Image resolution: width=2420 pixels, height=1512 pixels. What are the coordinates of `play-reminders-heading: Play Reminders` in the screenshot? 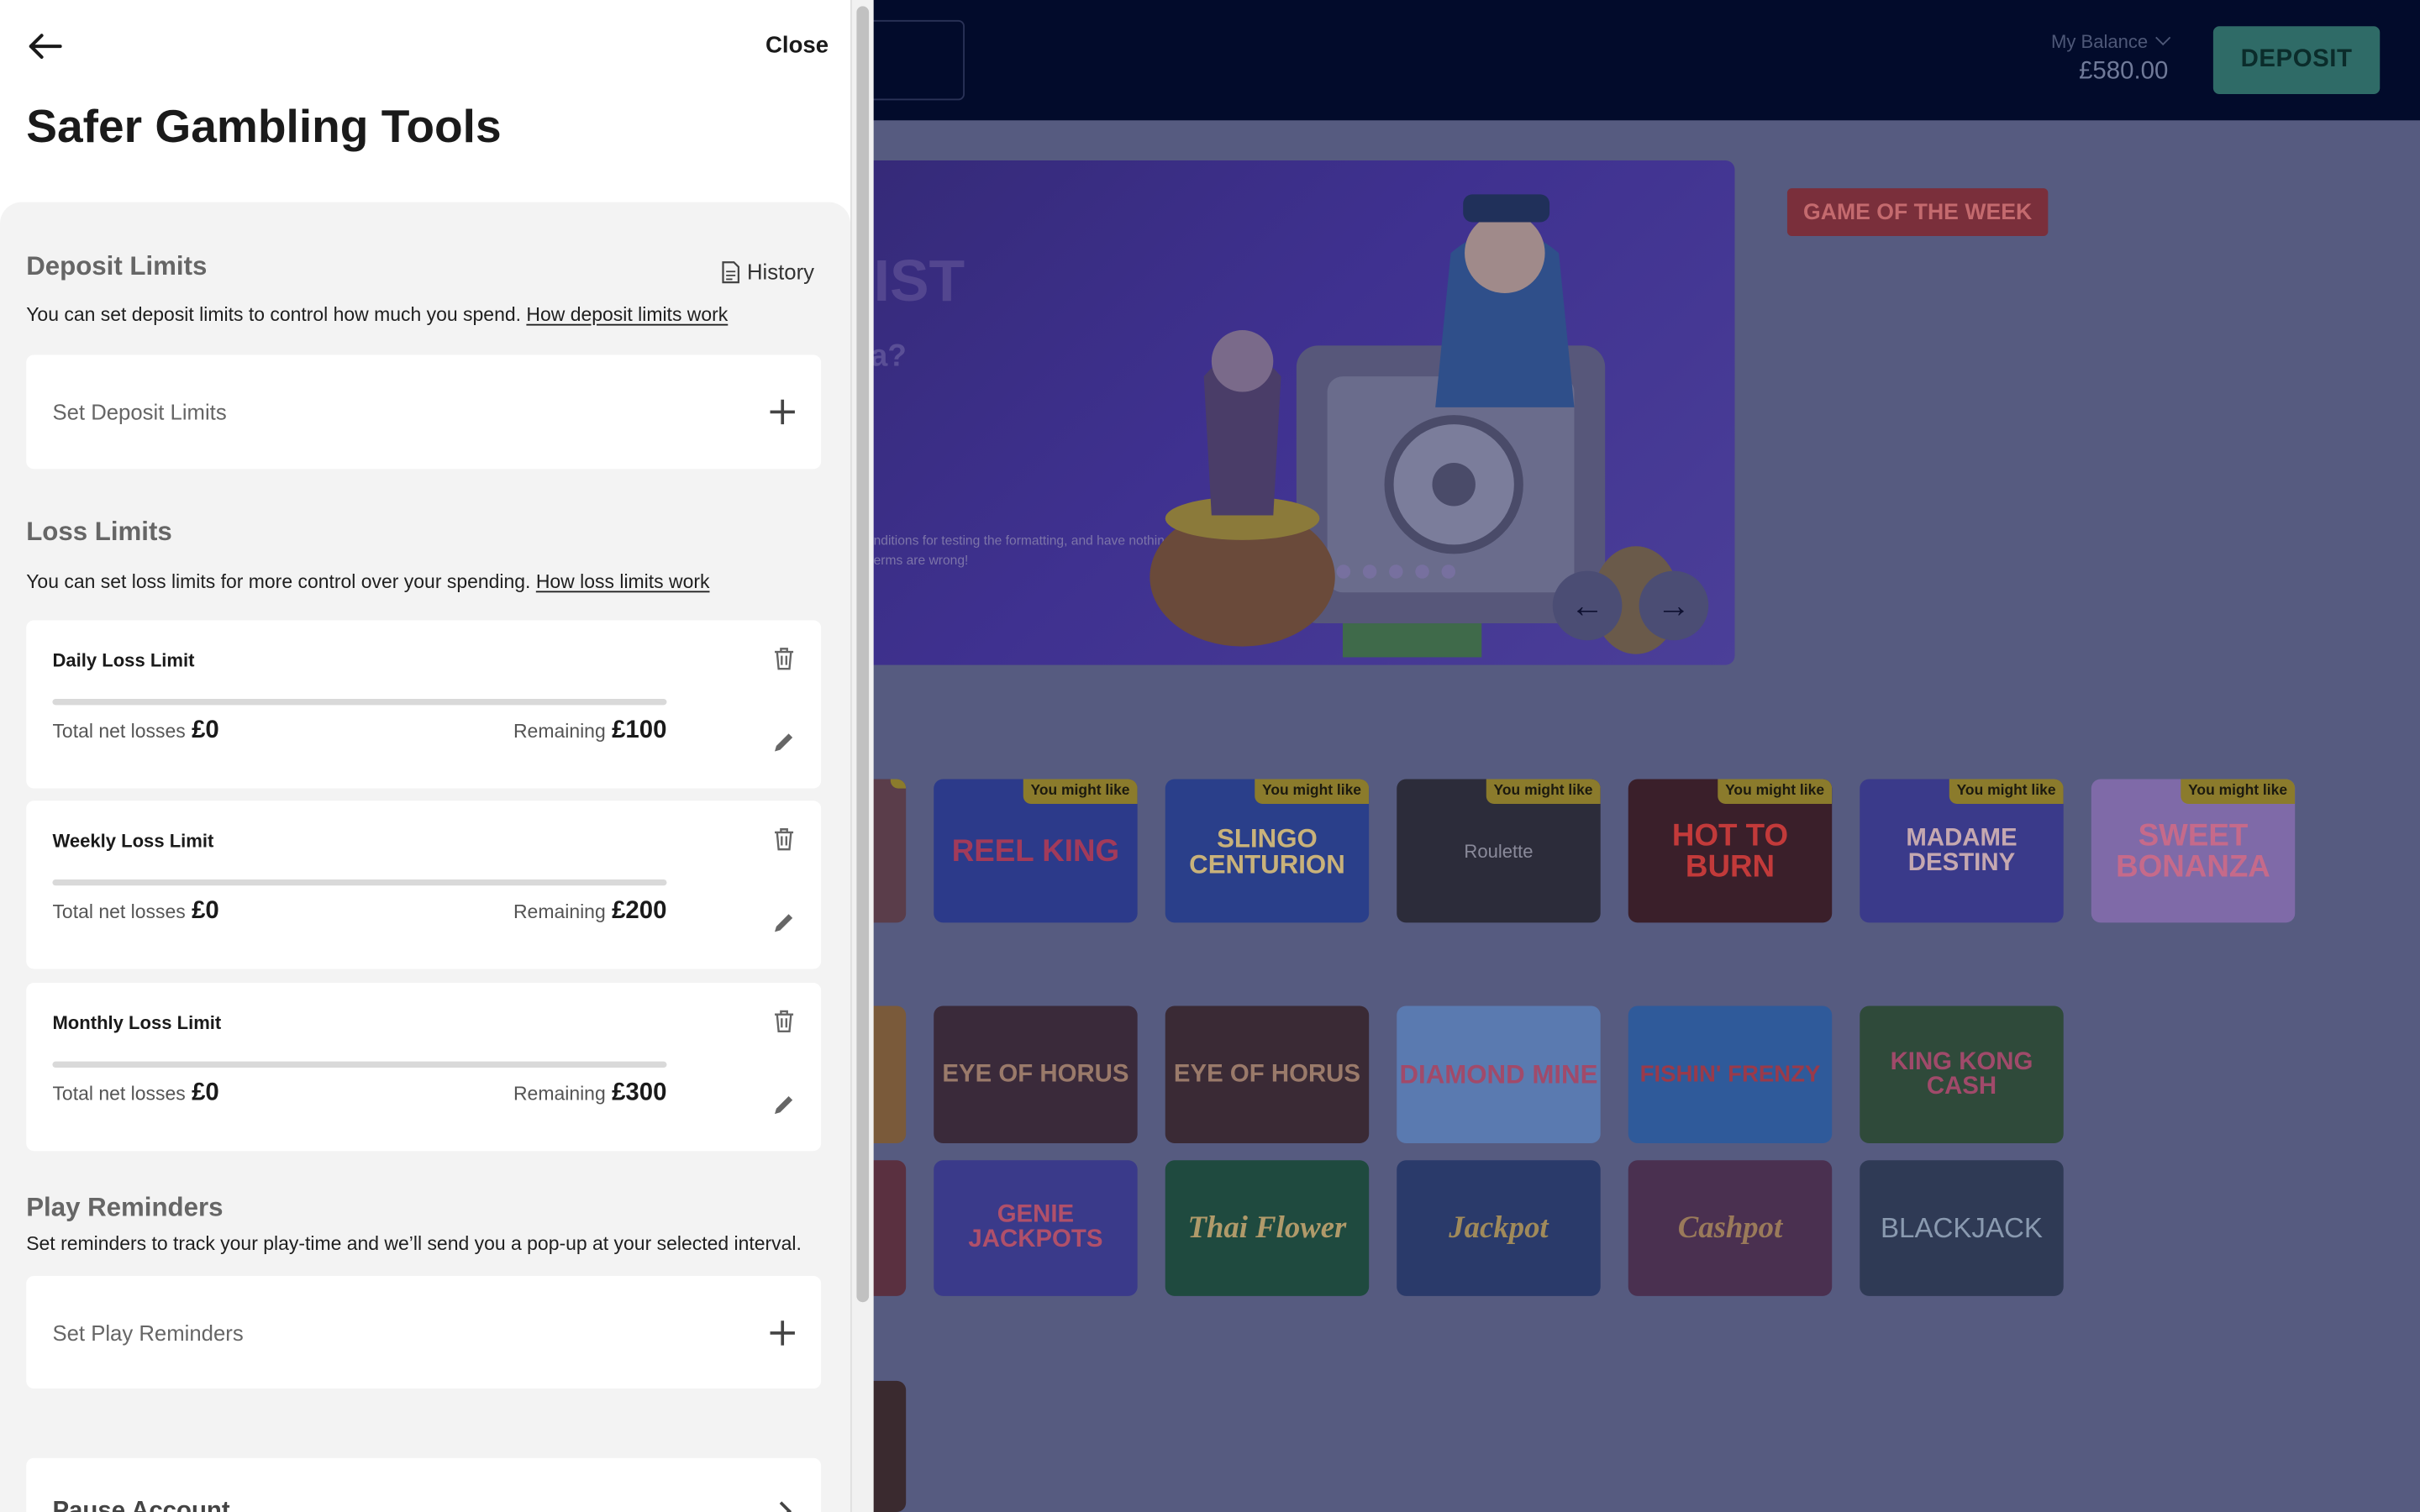 It's located at (125, 1207).